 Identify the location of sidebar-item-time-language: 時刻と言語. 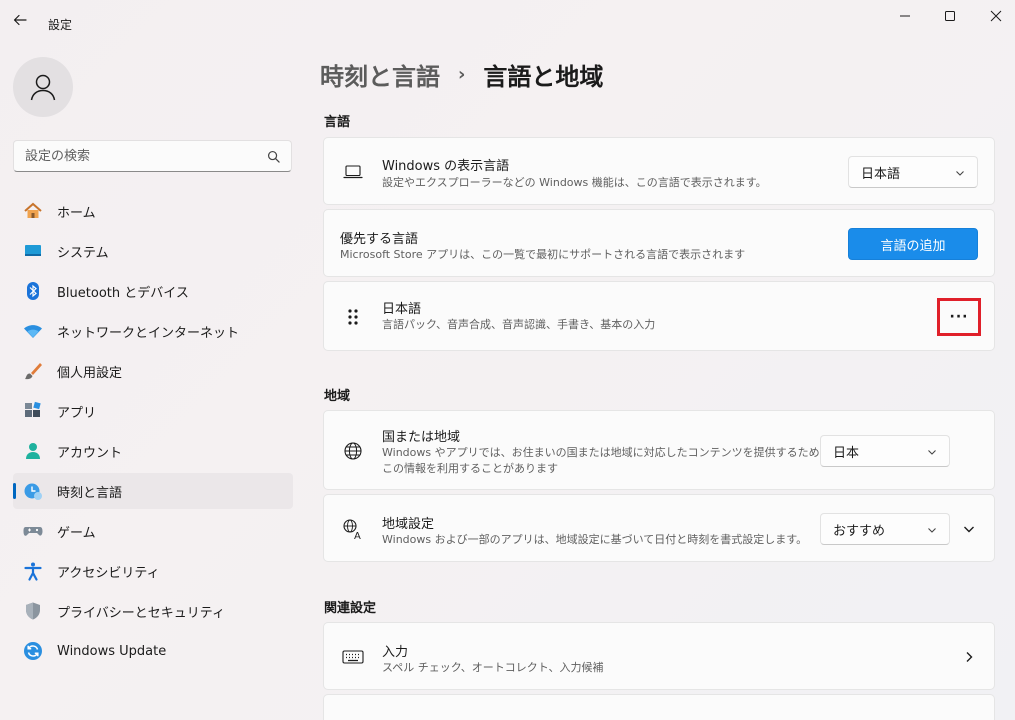
(153, 491).